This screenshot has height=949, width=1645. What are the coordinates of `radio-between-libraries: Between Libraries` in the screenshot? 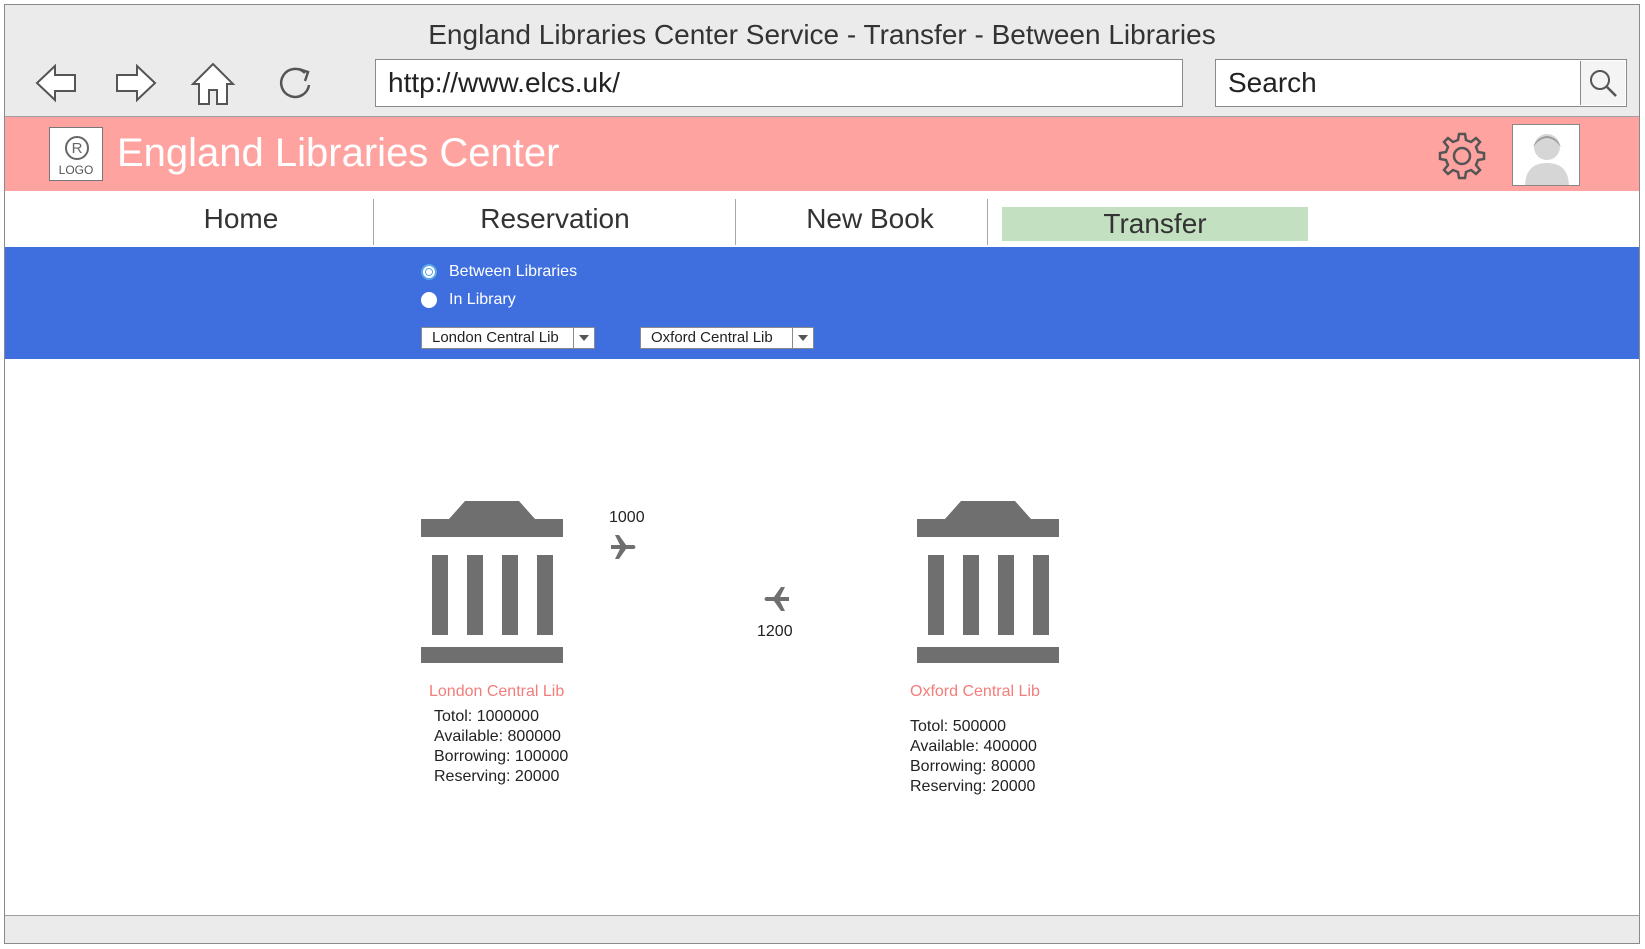 It's located at (499, 272).